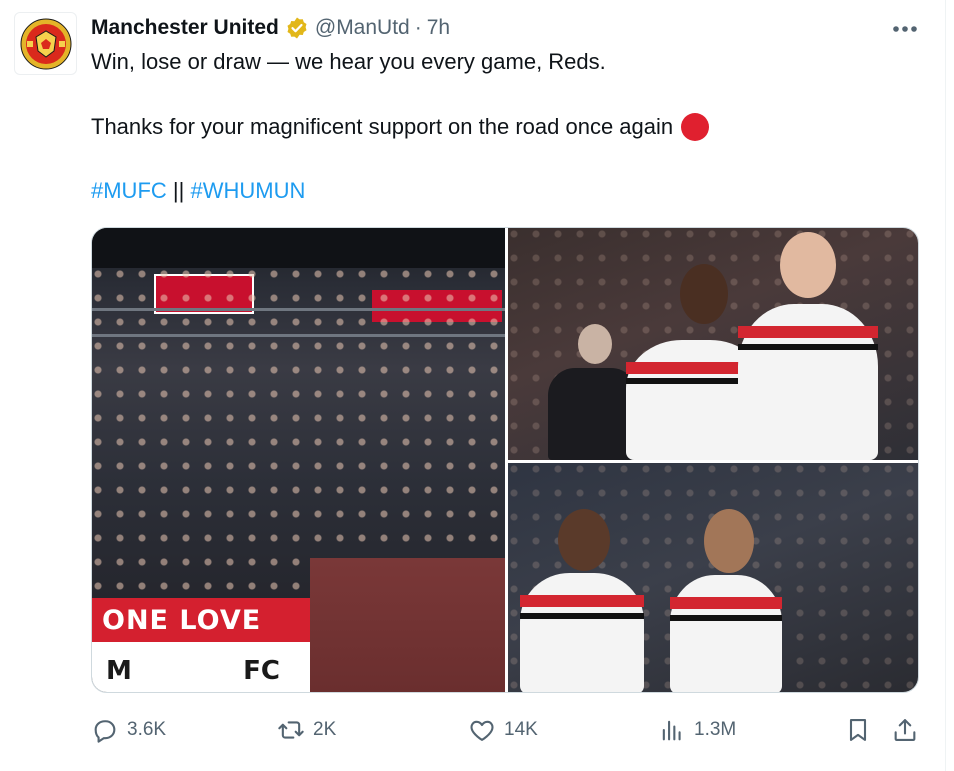  I want to click on repost-icon, so click(291, 730).